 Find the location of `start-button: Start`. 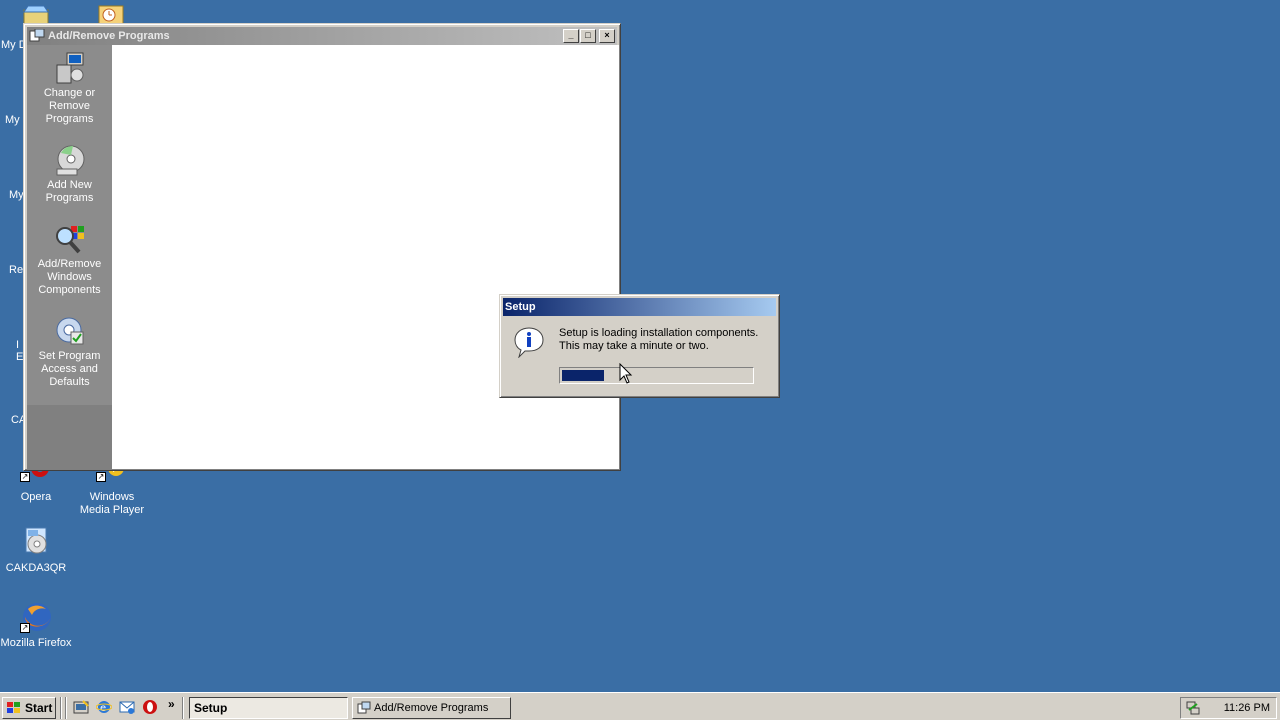

start-button: Start is located at coordinates (29, 708).